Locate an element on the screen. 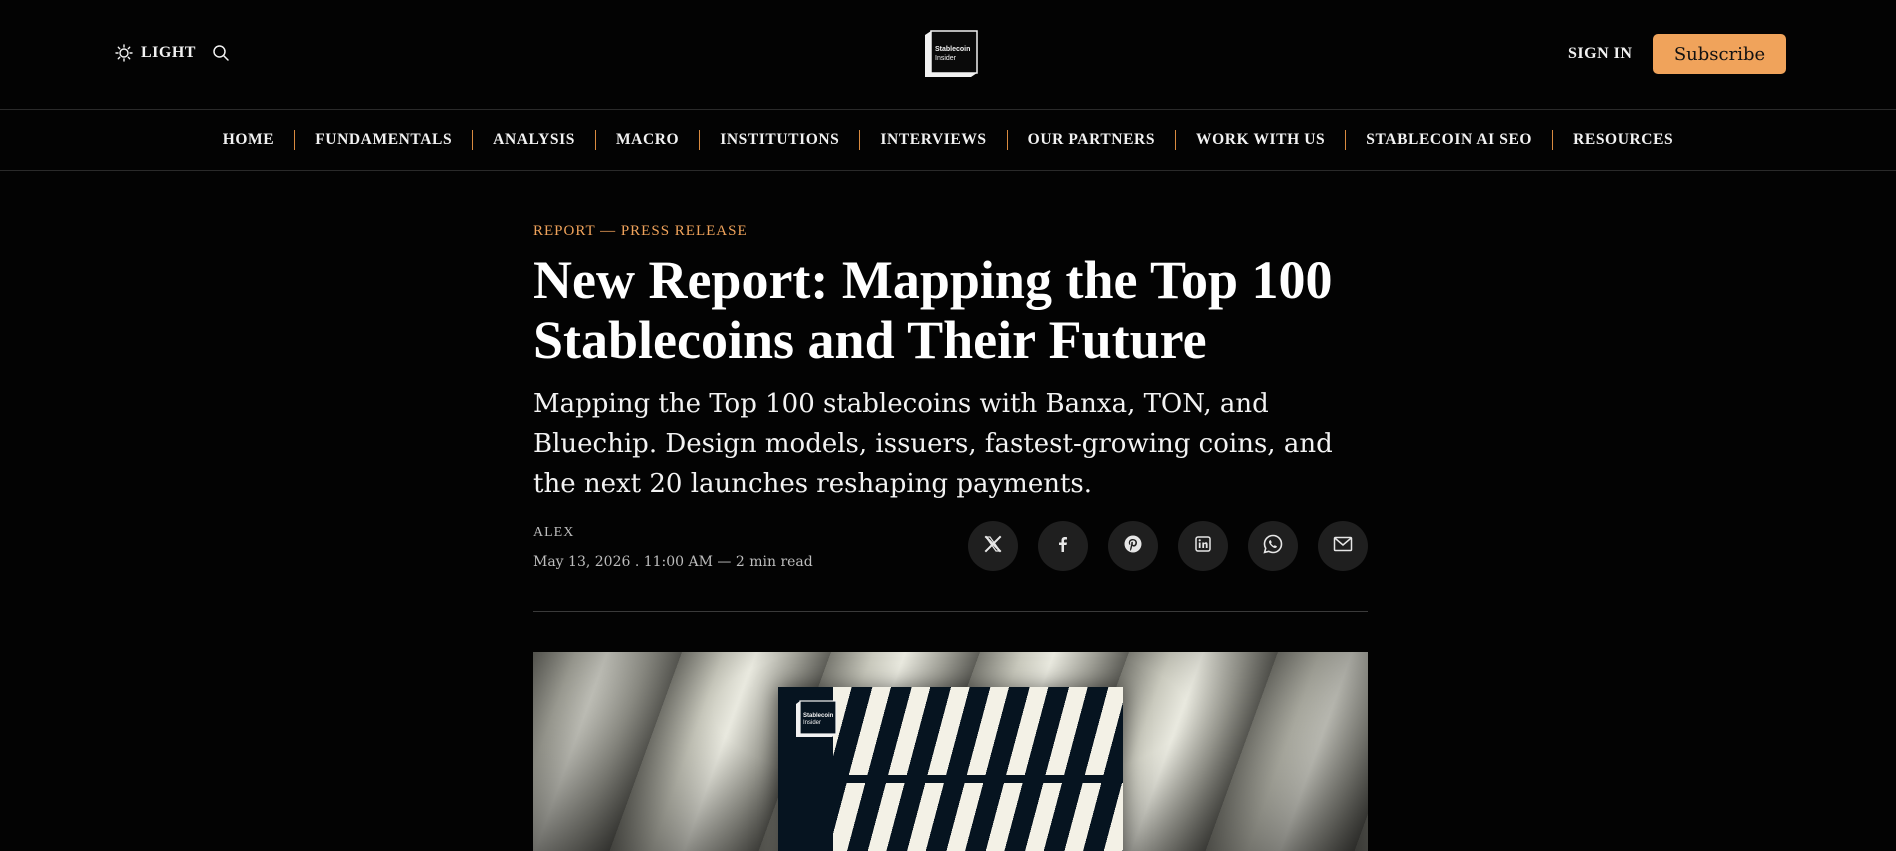 The image size is (1896, 851). nav-item-stablecoin-ai-seo: STABLECOIN AI SEO is located at coordinates (1449, 140).